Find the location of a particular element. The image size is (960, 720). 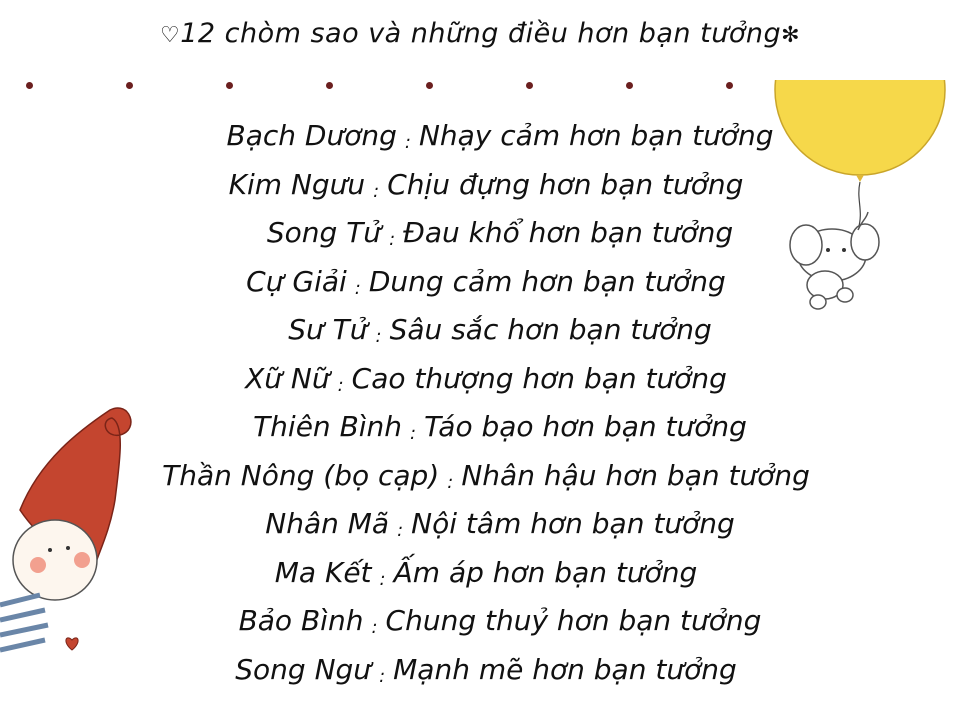

list-item: Xữ Nữ: Cao thượng hơn bạn tưởng is located at coordinates (483, 379).